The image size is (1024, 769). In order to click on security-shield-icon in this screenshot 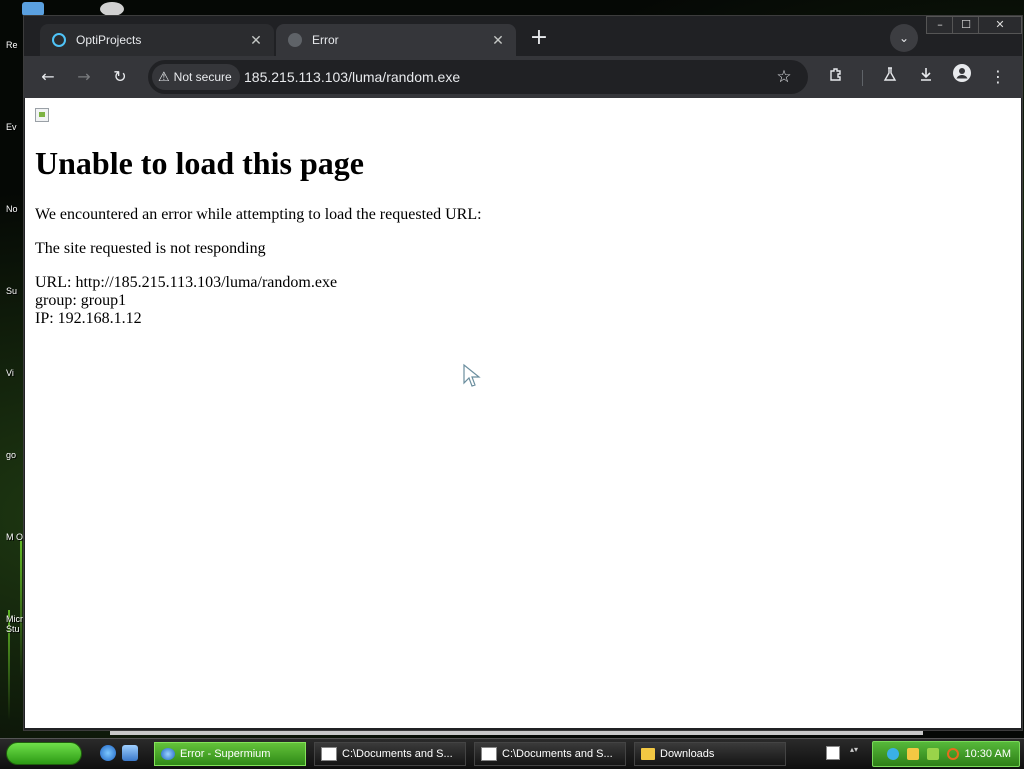, I will do `click(913, 754)`.